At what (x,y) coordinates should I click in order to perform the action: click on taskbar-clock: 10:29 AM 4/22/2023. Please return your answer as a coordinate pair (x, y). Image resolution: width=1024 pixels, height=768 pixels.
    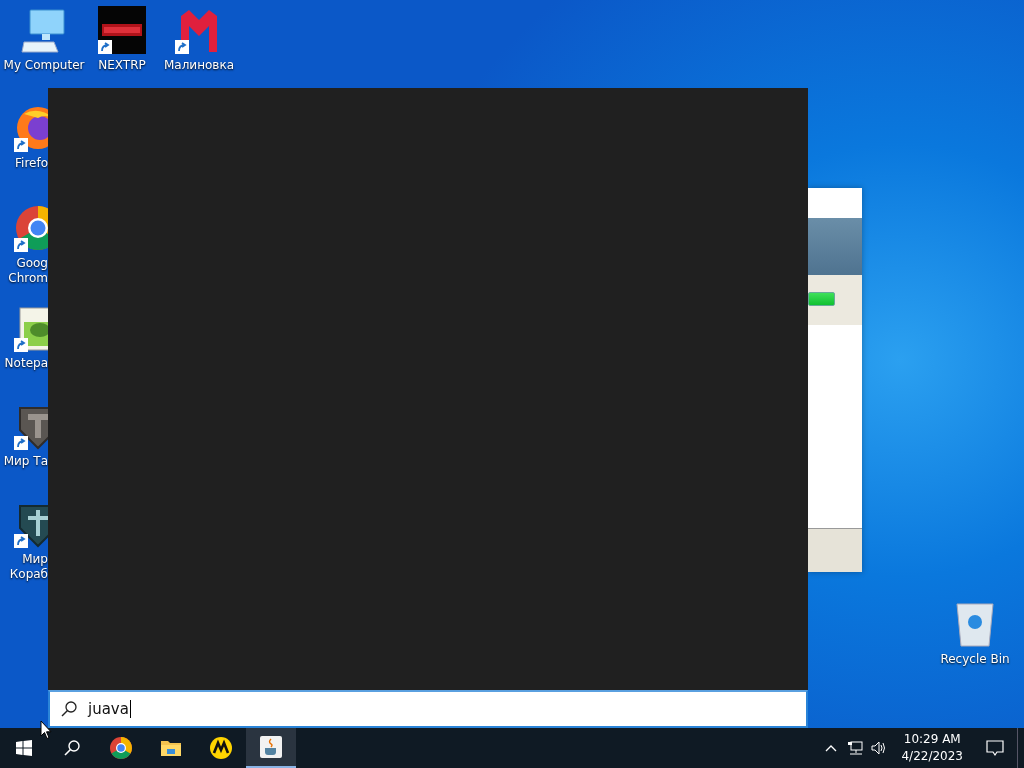
    Looking at the image, I should click on (932, 748).